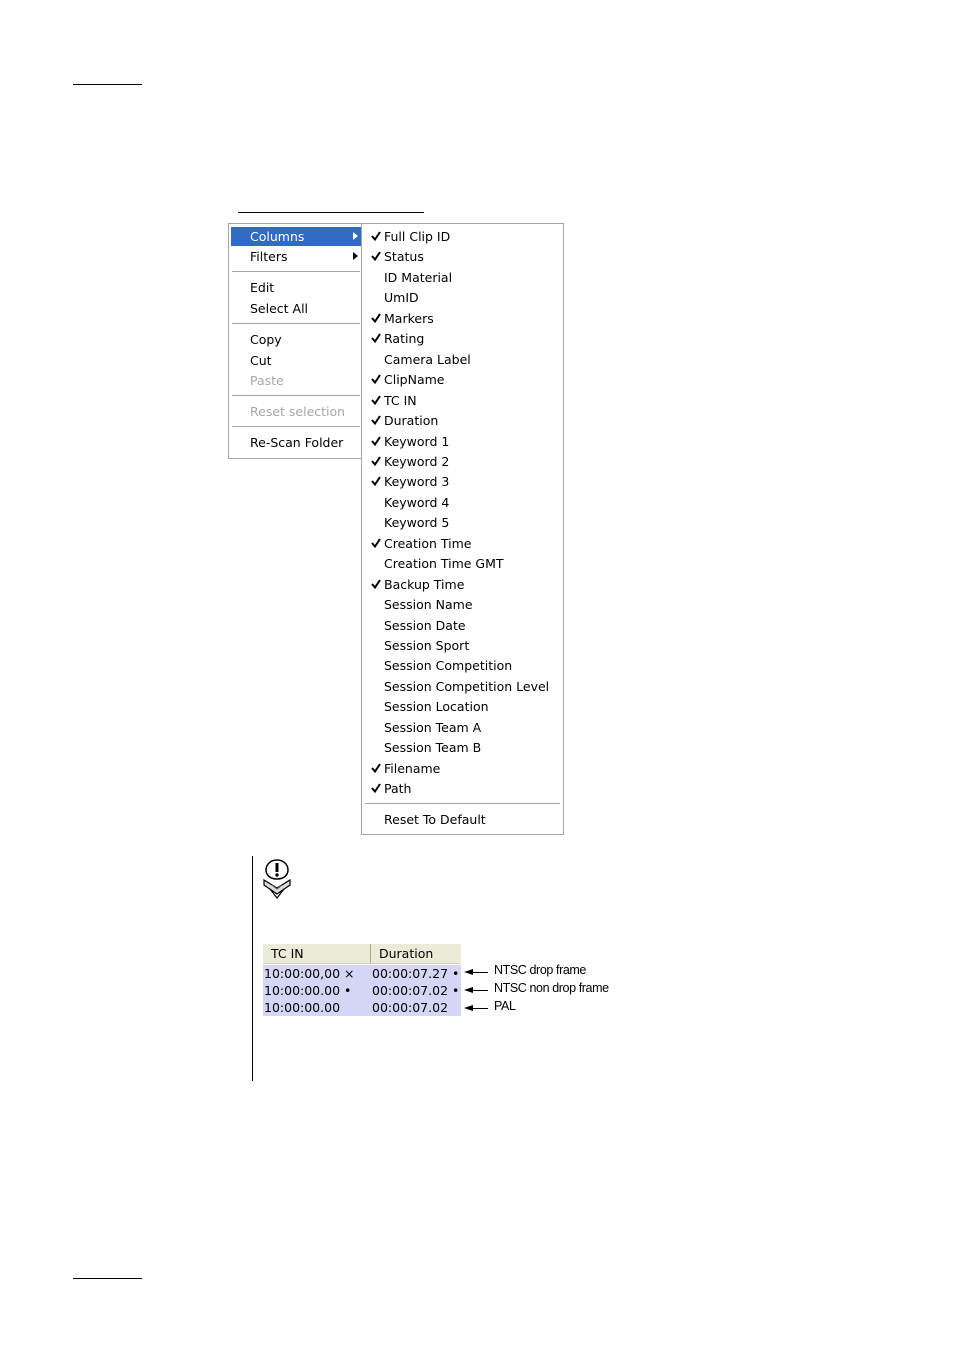 This screenshot has height=1350, width=954. What do you see at coordinates (462, 645) in the screenshot?
I see `column-option-session-sport: Session Sport` at bounding box center [462, 645].